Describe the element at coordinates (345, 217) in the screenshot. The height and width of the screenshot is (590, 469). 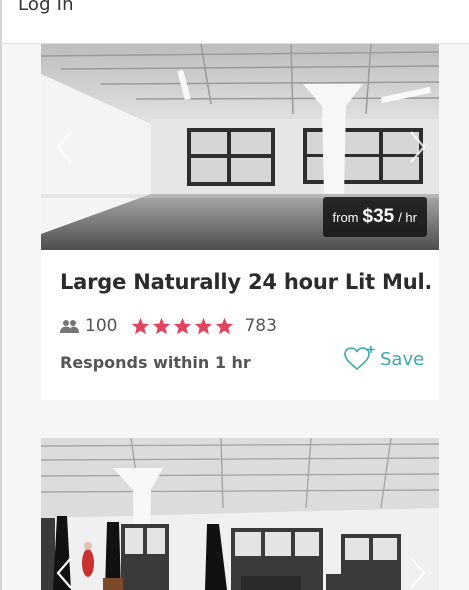
I see `price-from-label: from` at that location.